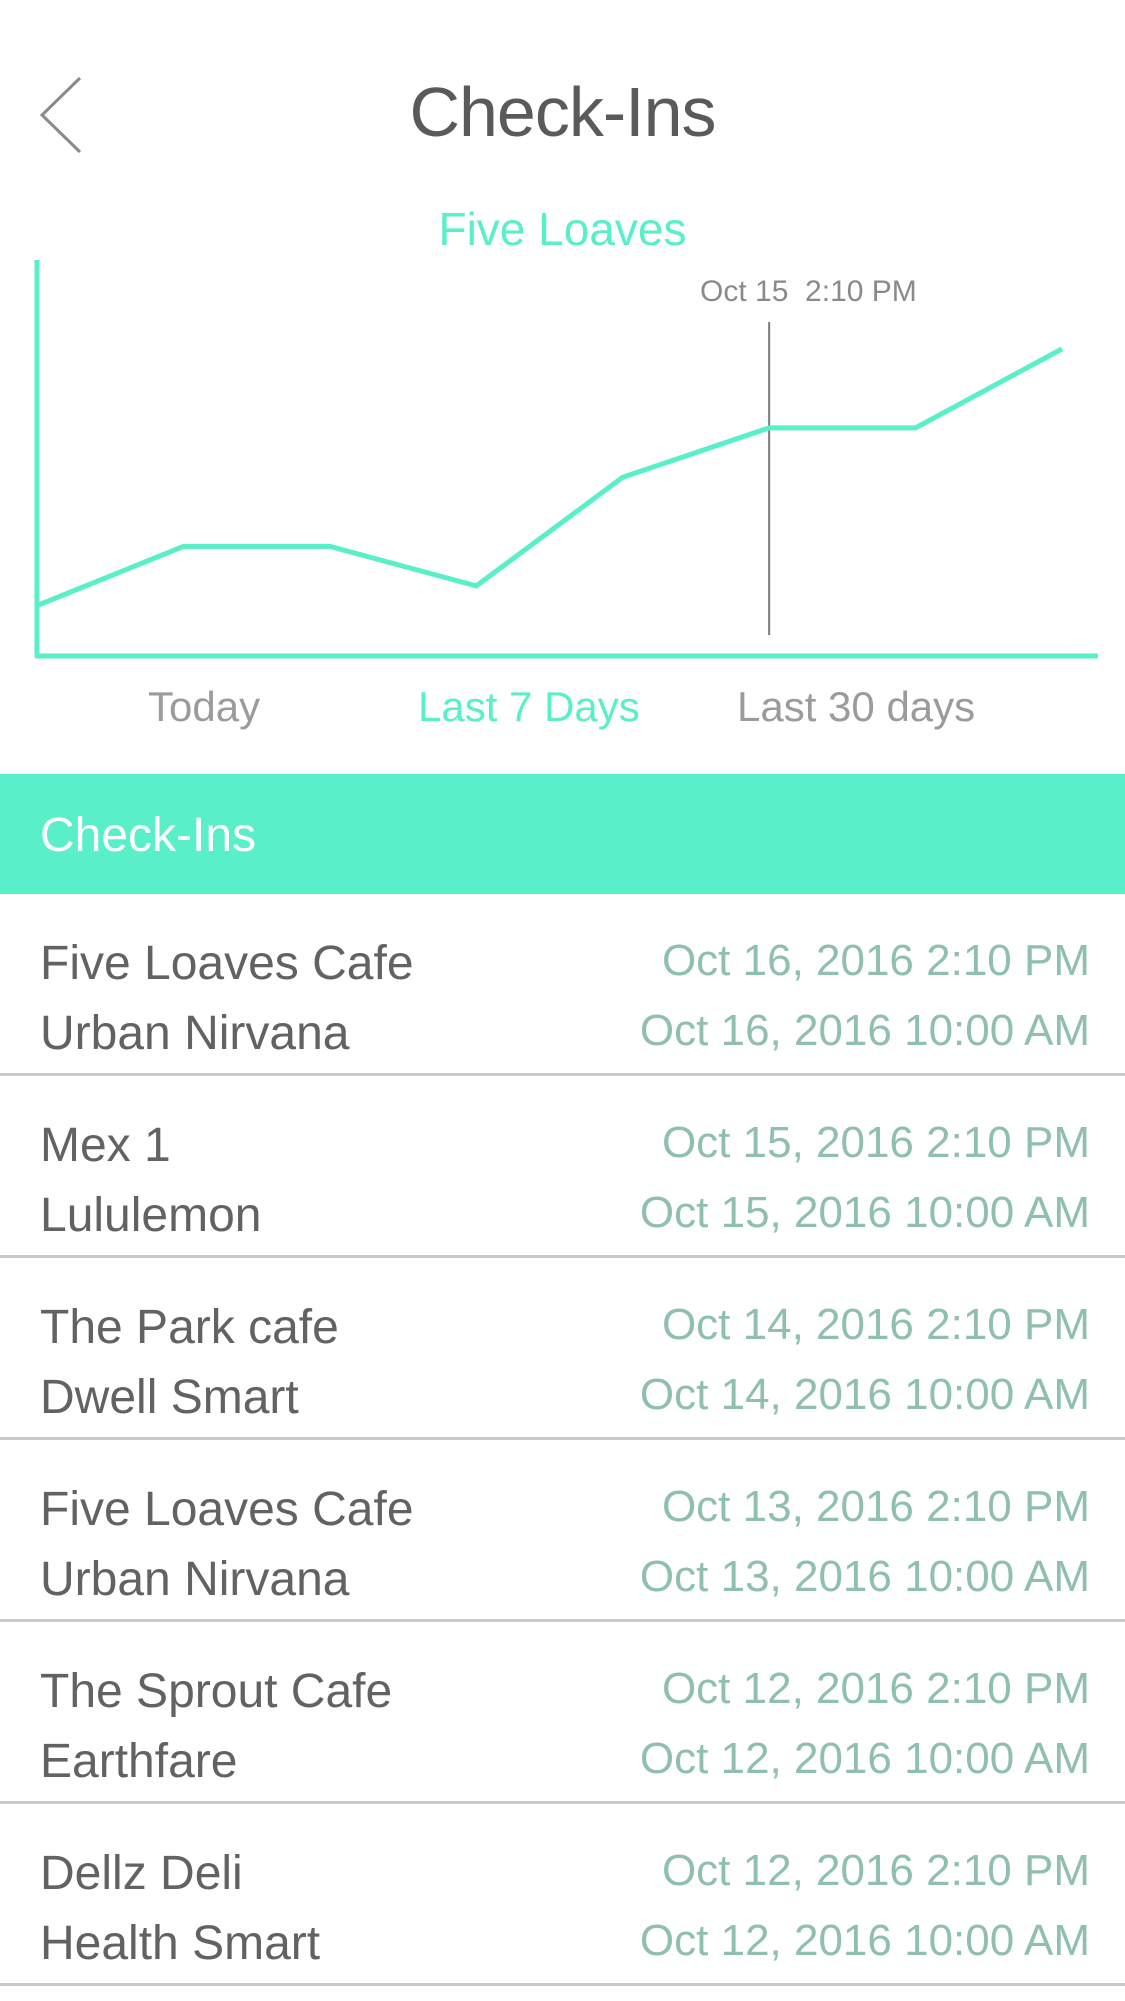  Describe the element at coordinates (875, 960) in the screenshot. I see `checkin-time: Oct 16, 2016 2:10 PM` at that location.